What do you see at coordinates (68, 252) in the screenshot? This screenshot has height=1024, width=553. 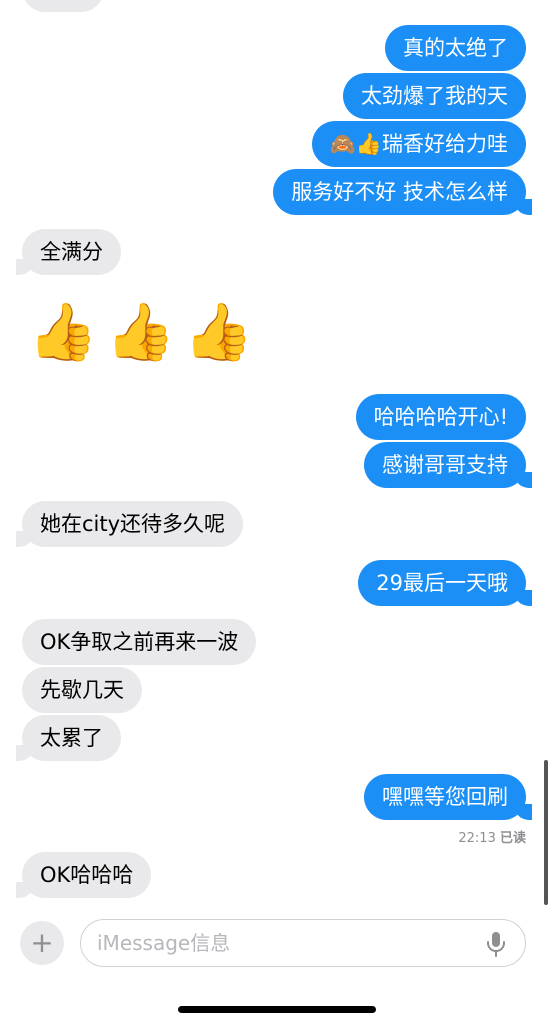 I see `message-bubble-received: 全满分` at bounding box center [68, 252].